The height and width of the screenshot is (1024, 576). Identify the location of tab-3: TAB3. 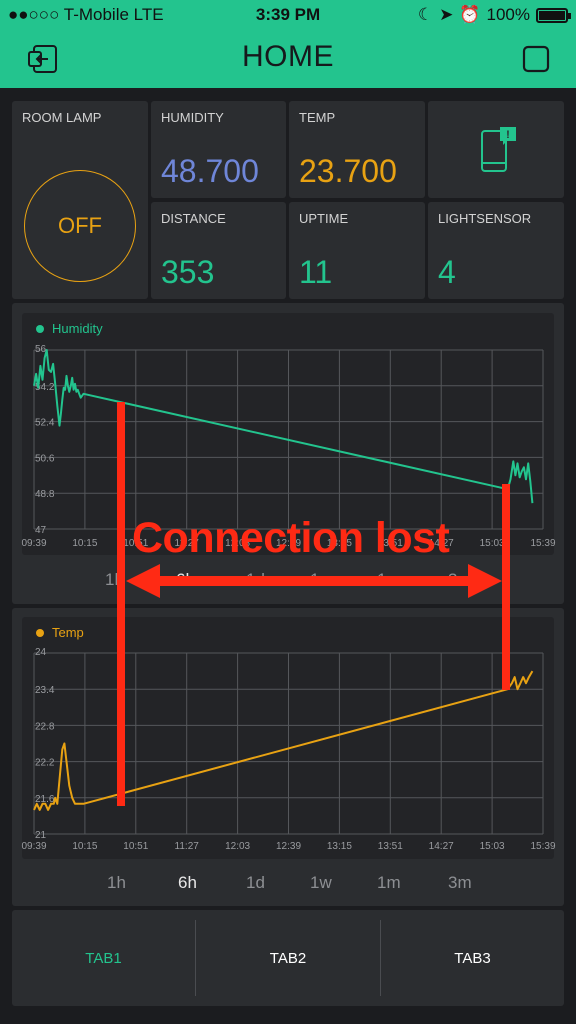
(472, 958).